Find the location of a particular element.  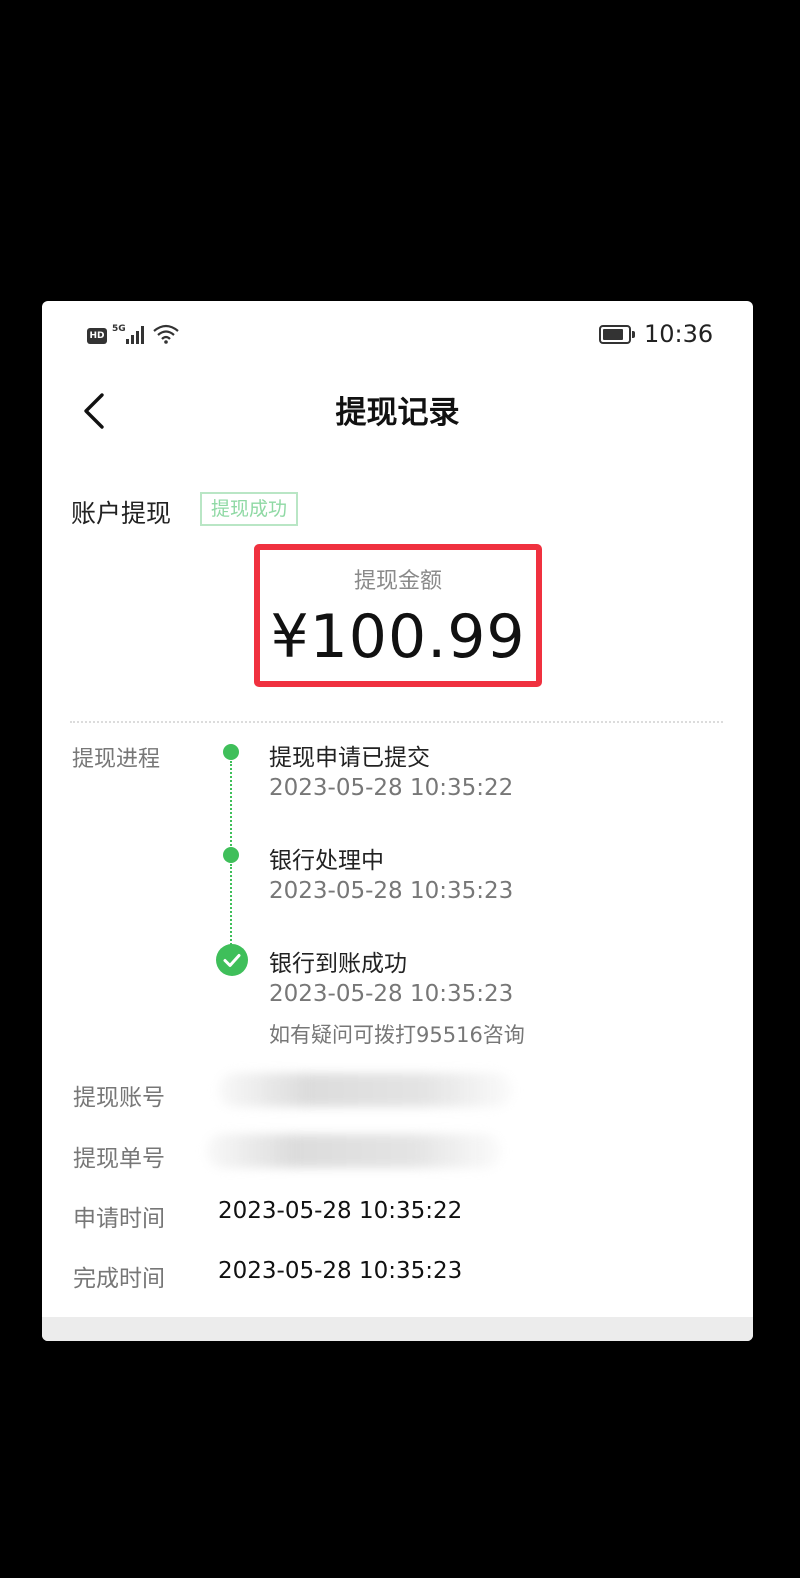

status-badge: 提现成功 is located at coordinates (249, 509).